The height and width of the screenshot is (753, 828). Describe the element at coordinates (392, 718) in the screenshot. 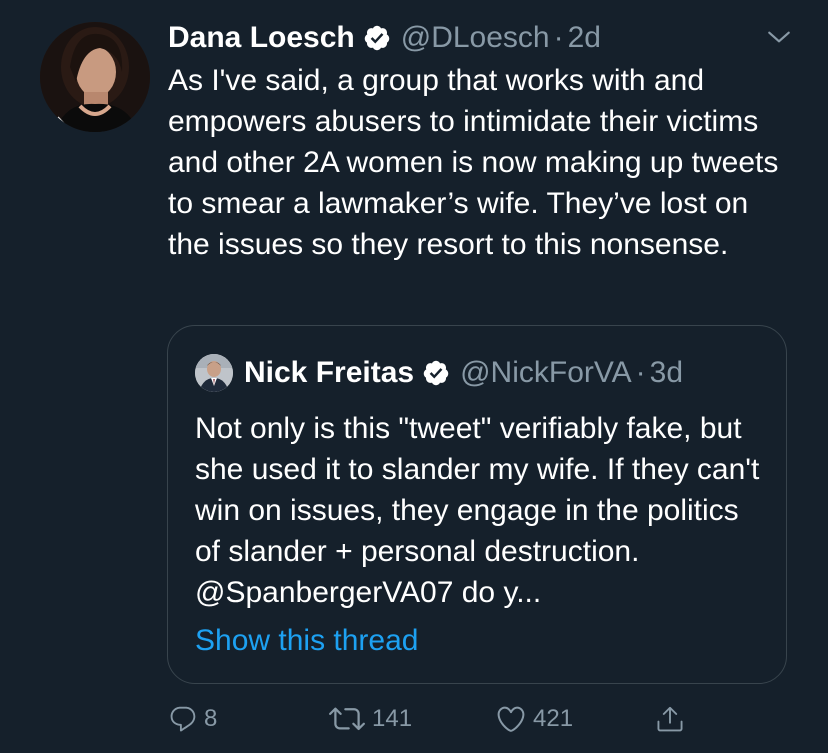

I see `retweet-count: 141` at that location.